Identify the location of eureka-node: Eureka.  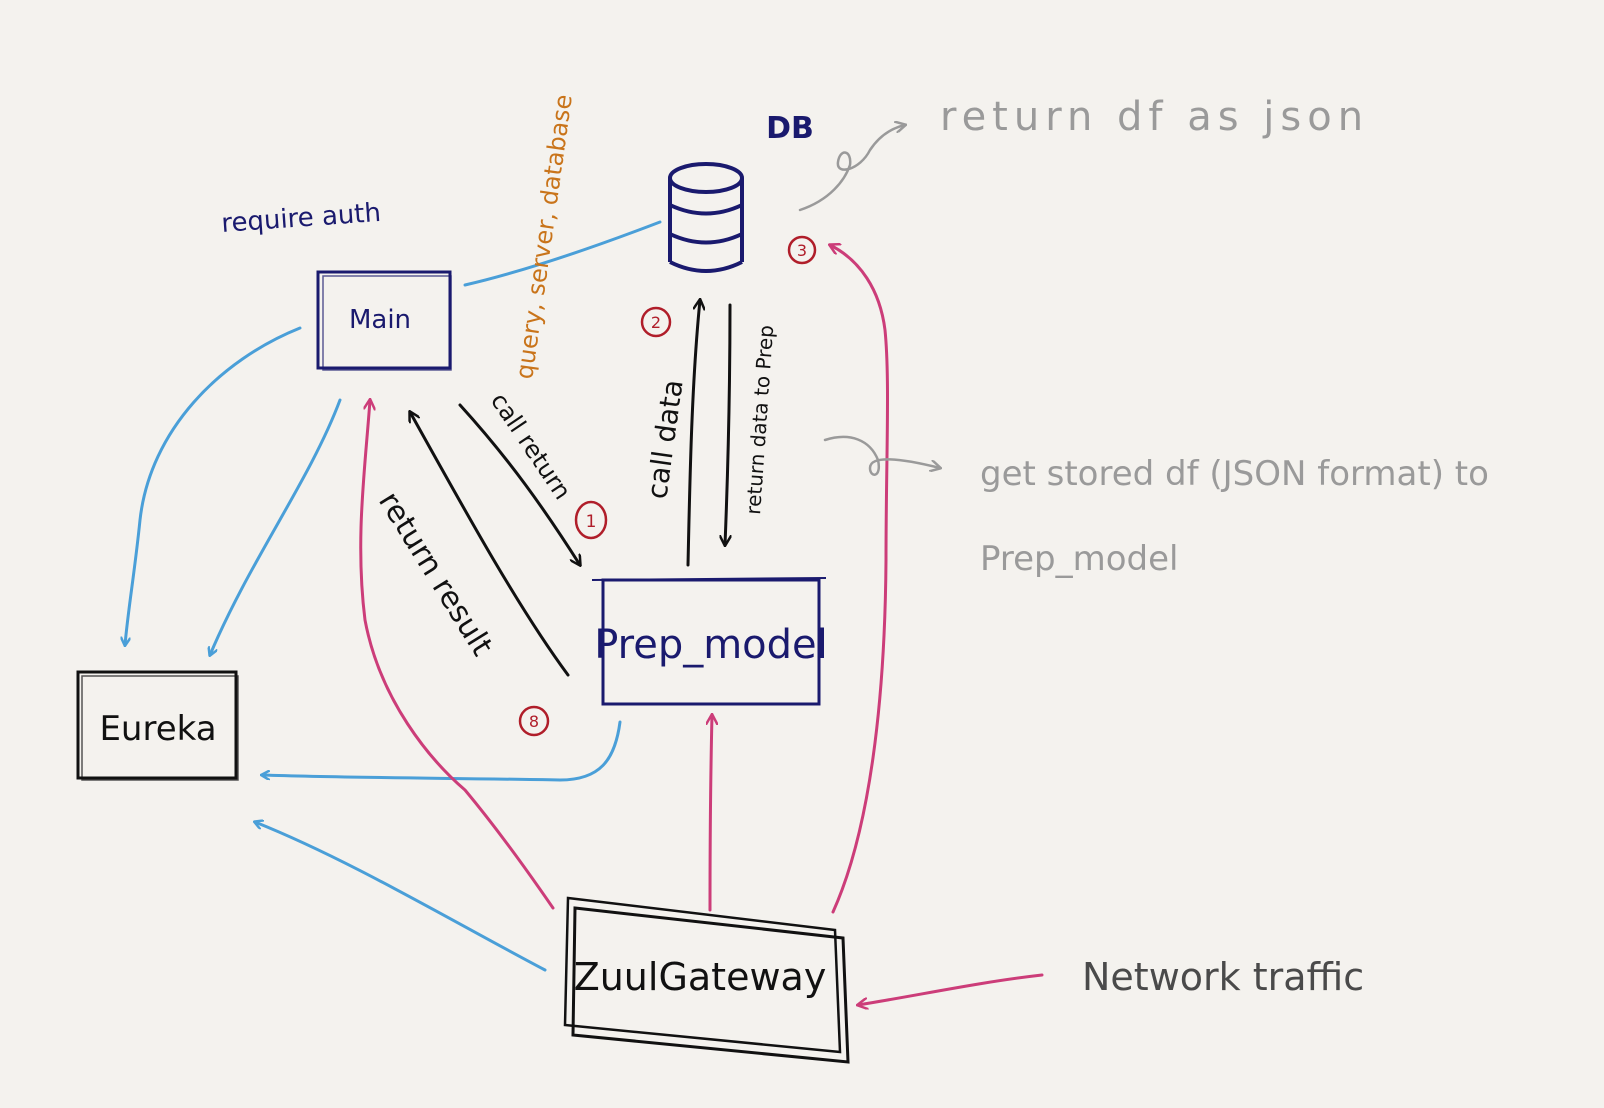
(157, 725).